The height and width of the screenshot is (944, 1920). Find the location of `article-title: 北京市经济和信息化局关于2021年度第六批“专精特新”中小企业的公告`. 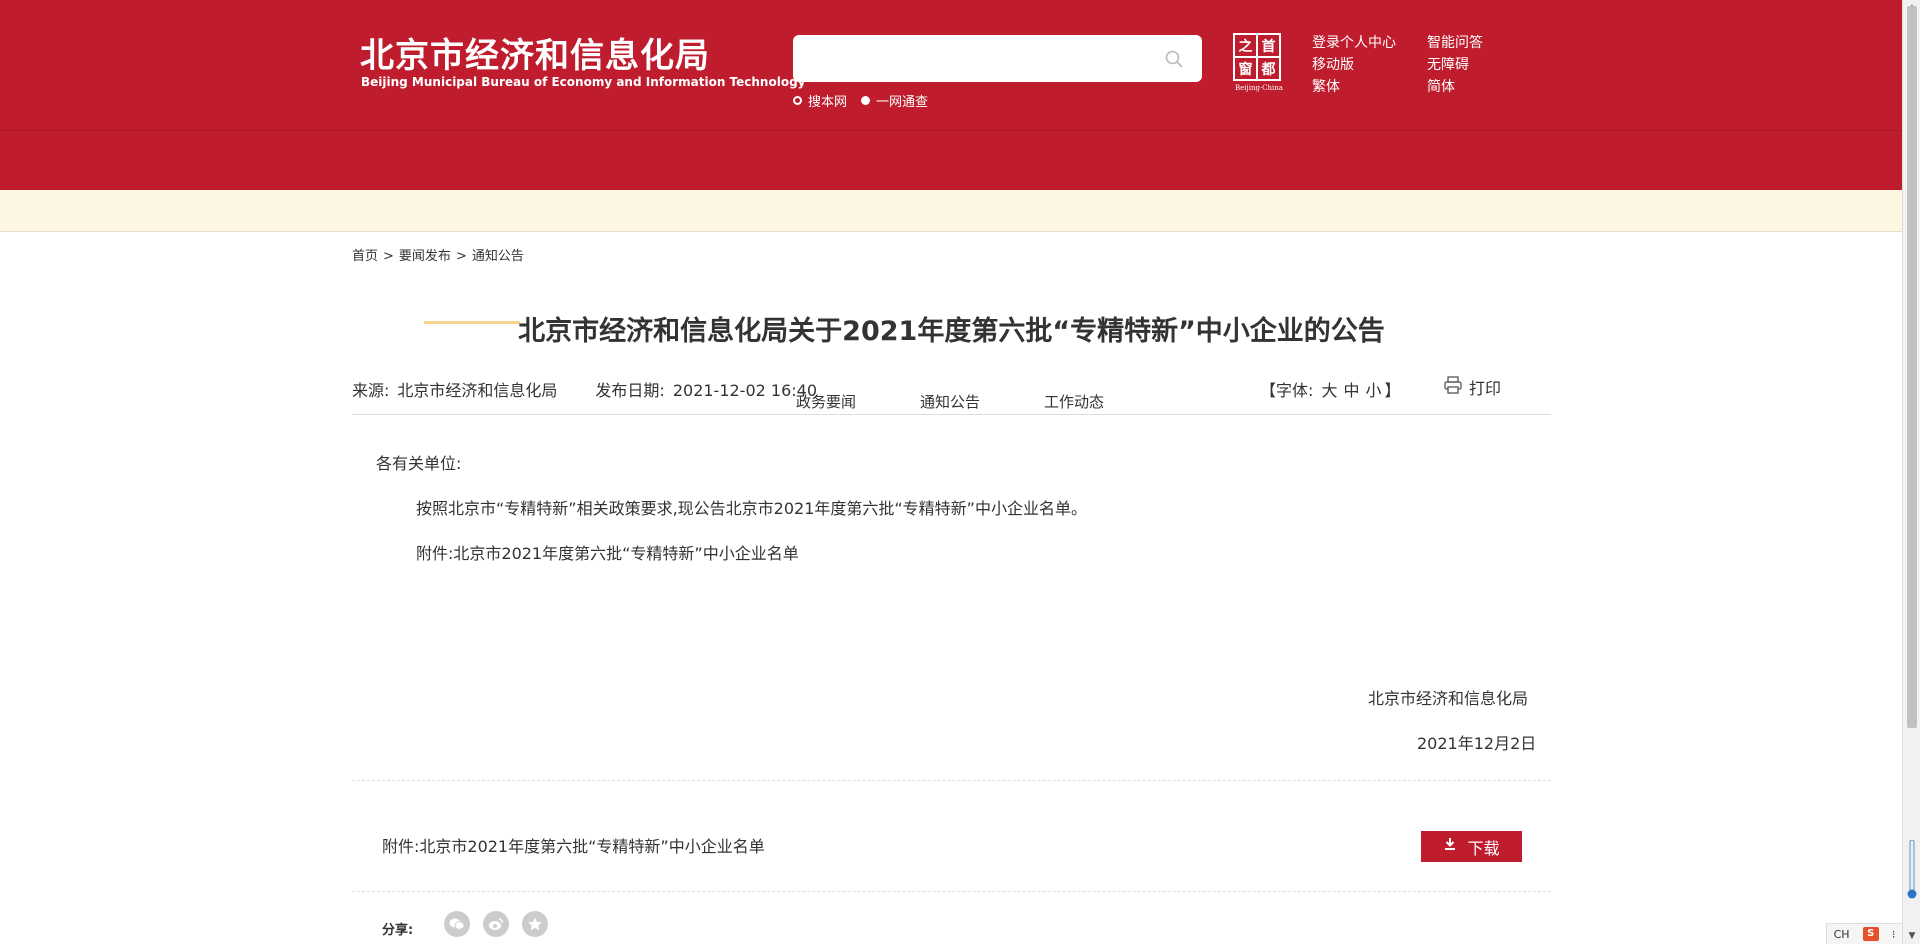

article-title: 北京市经济和信息化局关于2021年度第六批“专精特新”中小企业的公告 is located at coordinates (951, 331).